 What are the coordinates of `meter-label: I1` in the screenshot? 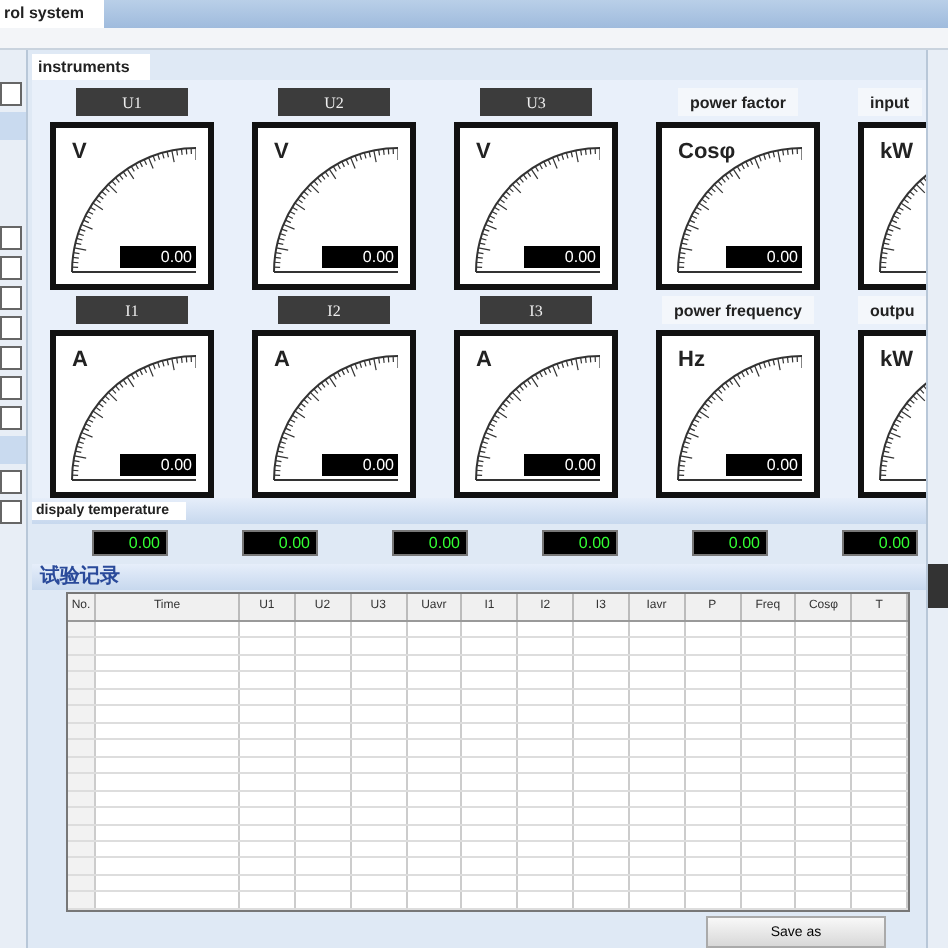 It's located at (132, 310).